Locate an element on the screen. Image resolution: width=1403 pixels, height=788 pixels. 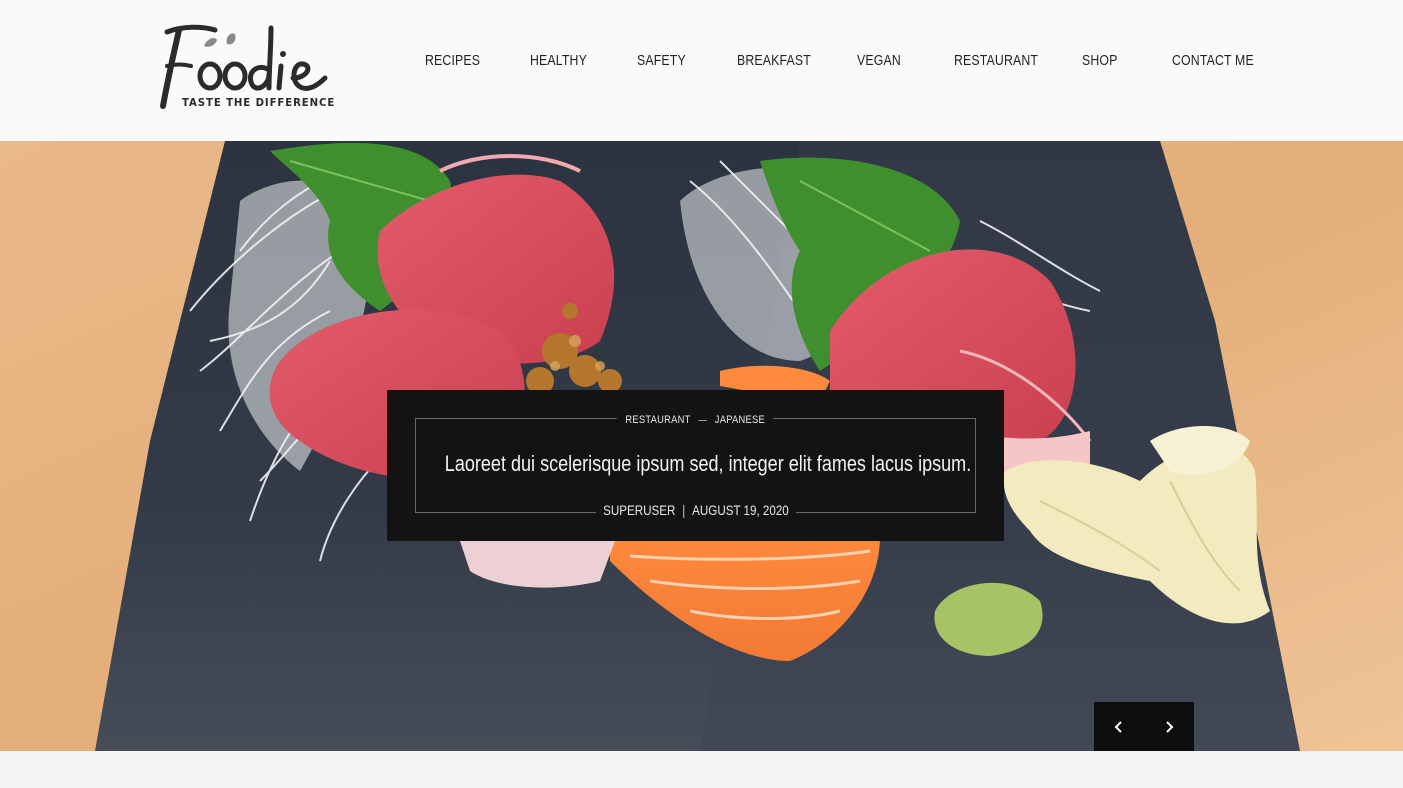
post-date: AUGUST 19, 2020 is located at coordinates (740, 510).